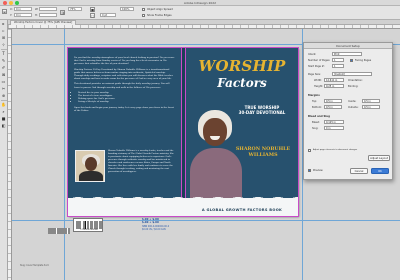 The image size is (400, 280). What do you see at coordinates (48, 9) in the screenshot?
I see `w-field` at bounding box center [48, 9].